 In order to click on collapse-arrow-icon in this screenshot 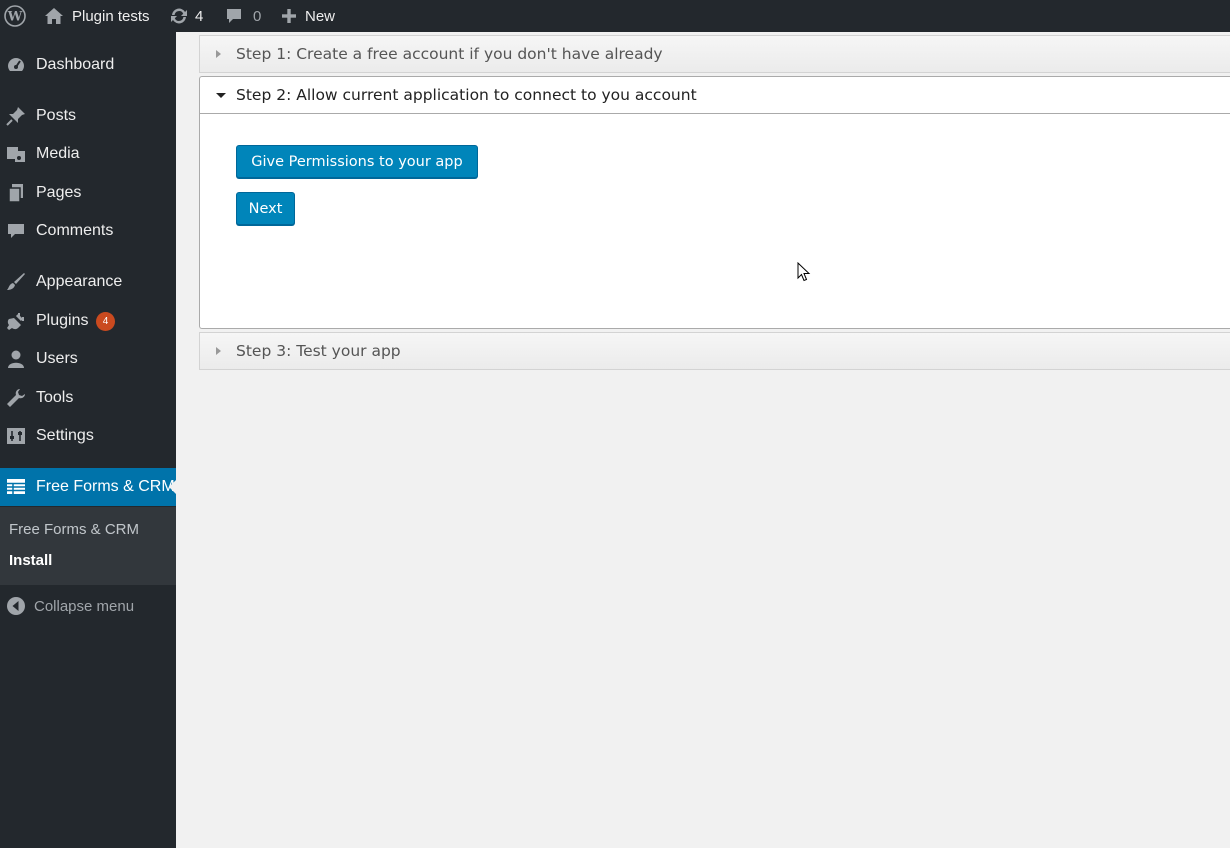, I will do `click(16, 608)`.